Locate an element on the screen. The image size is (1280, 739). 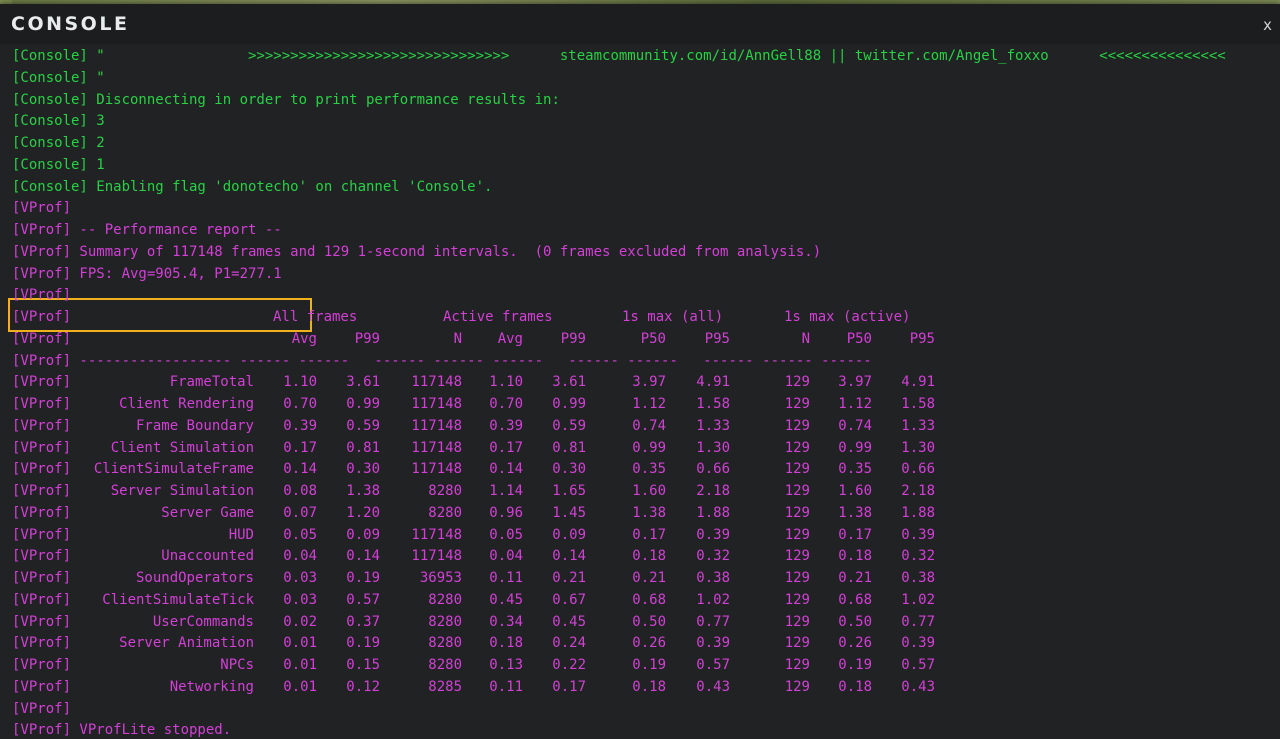
table-cell: 0.38 is located at coordinates (918, 578).